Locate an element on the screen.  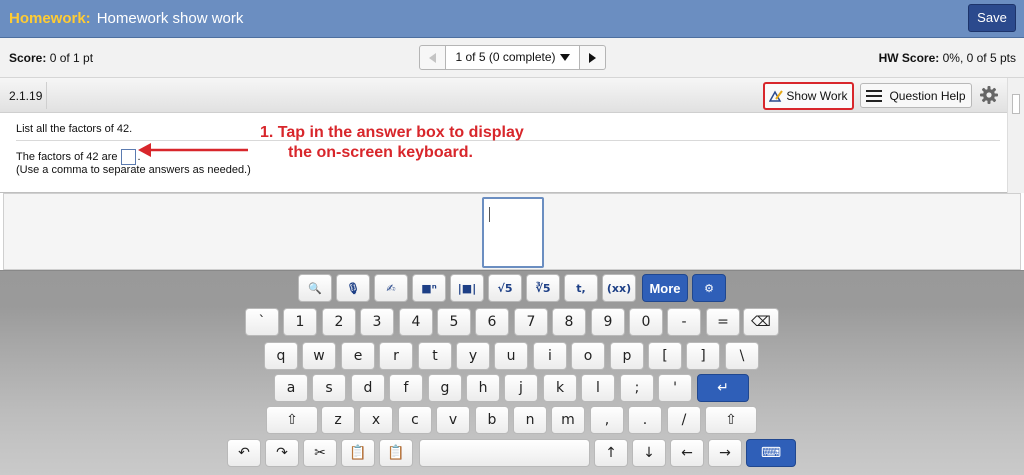
key-5: 5 is located at coordinates (454, 322).